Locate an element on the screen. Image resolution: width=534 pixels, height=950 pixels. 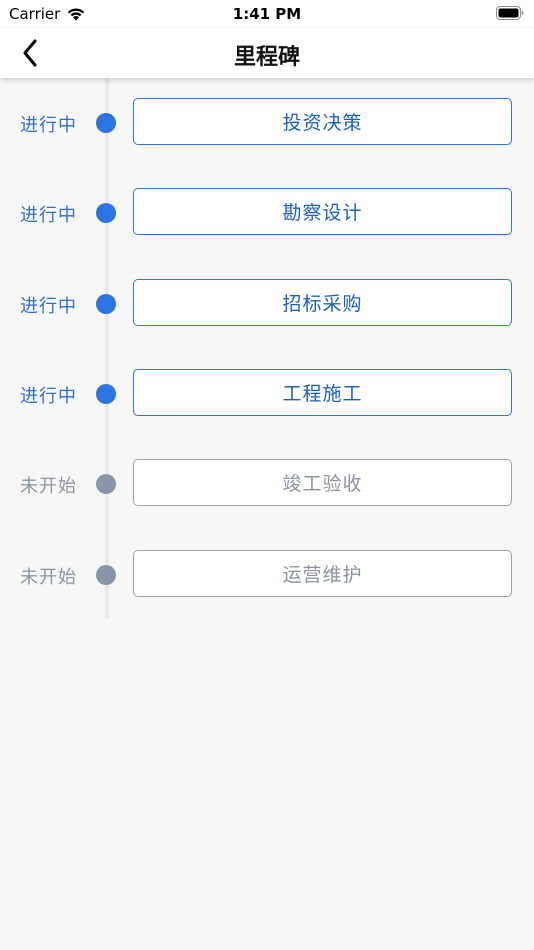
page-title: 里程碑 is located at coordinates (266, 57).